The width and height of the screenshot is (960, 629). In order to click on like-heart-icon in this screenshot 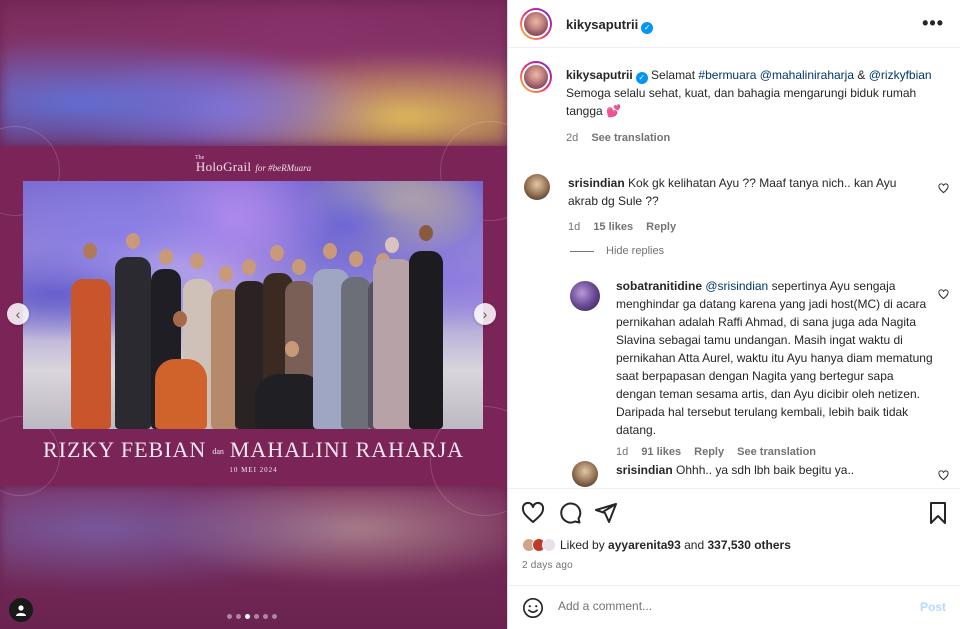, I will do `click(533, 513)`.